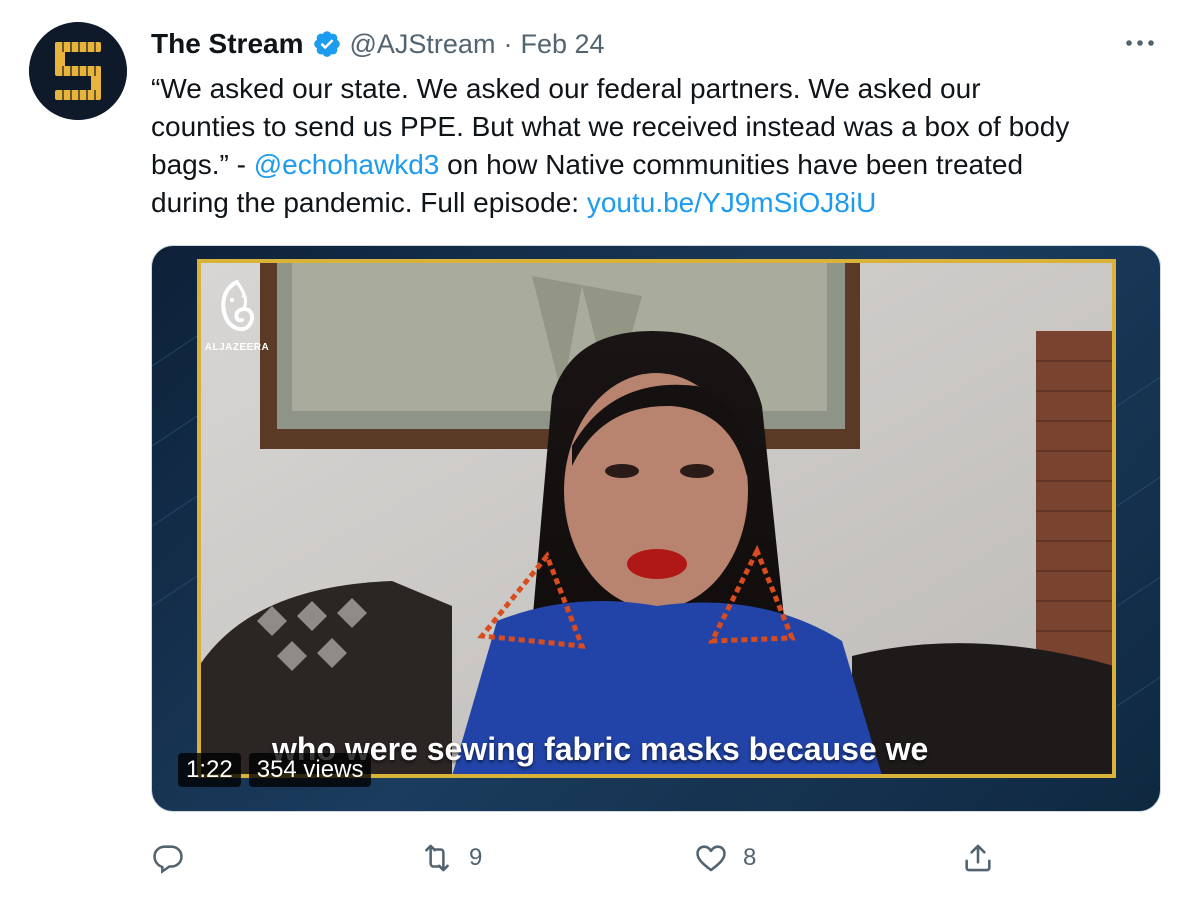 This screenshot has height=904, width=1182. I want to click on video-badges: 1:22 354 views, so click(275, 770).